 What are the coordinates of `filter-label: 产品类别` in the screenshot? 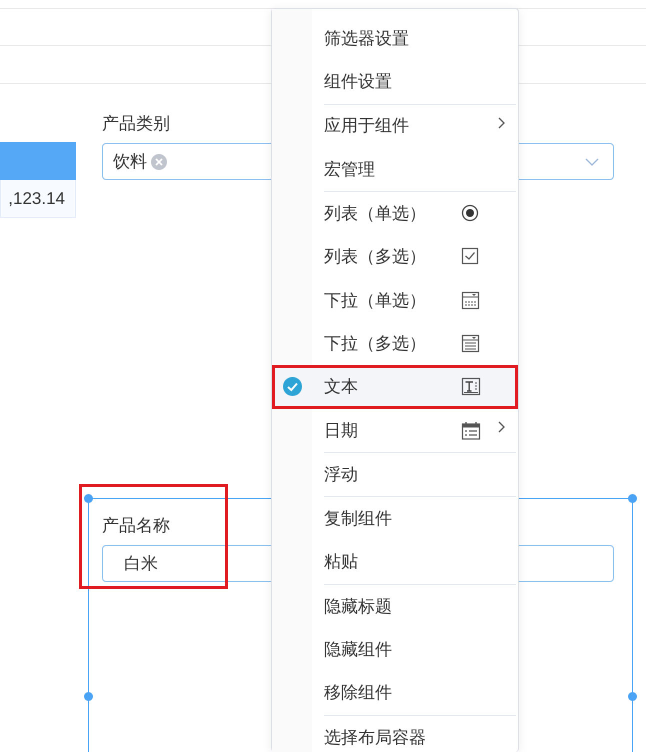 It's located at (136, 124).